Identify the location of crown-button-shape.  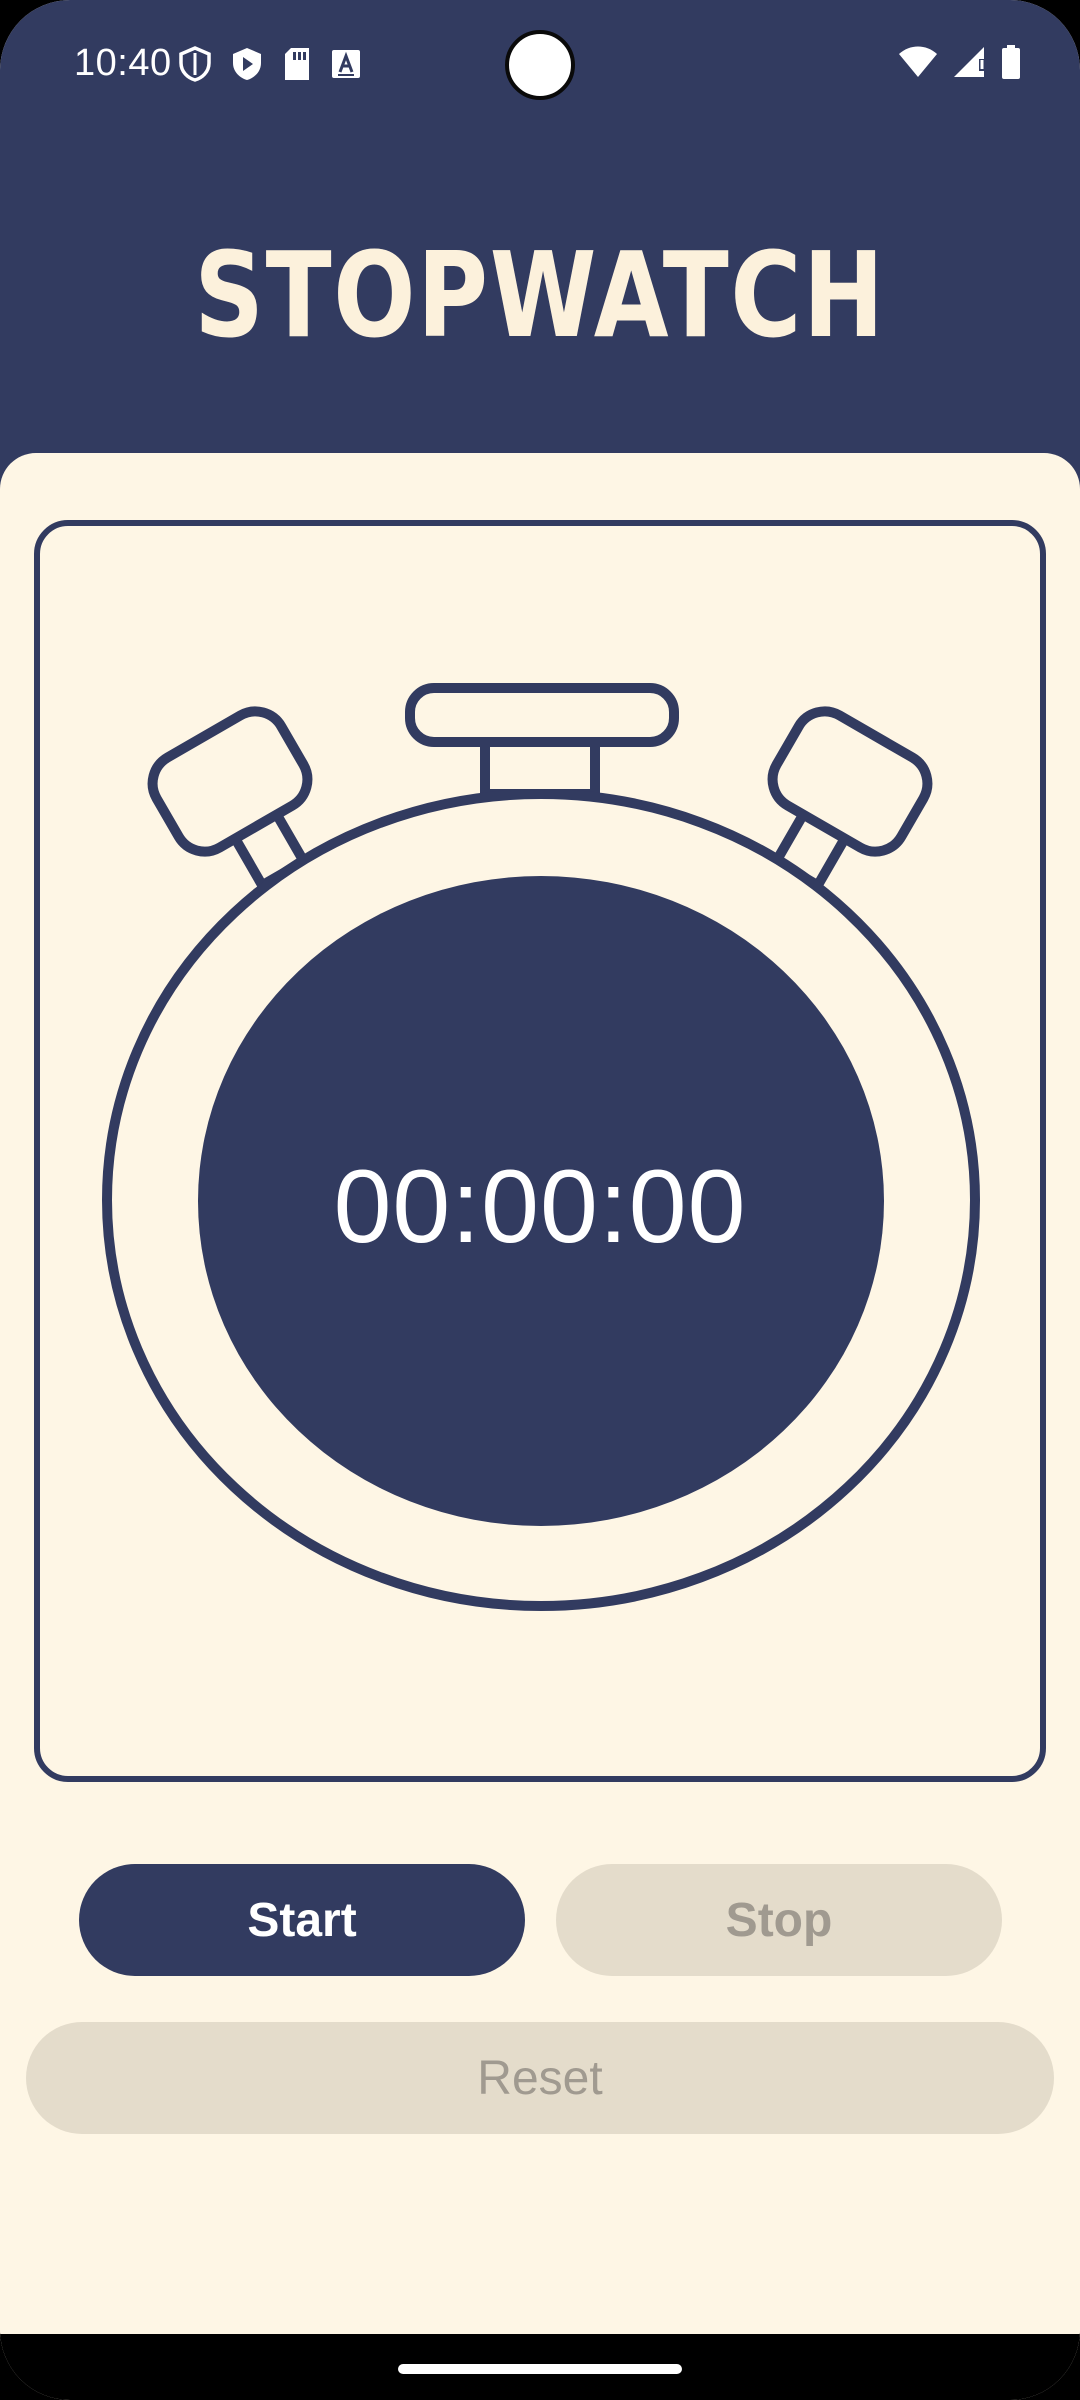
(542, 715).